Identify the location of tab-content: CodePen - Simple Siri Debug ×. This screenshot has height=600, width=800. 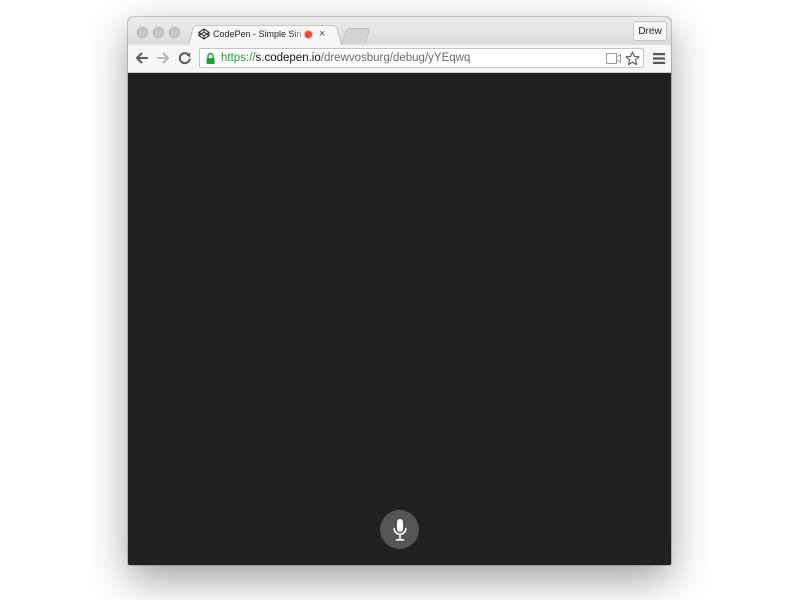
(269, 34).